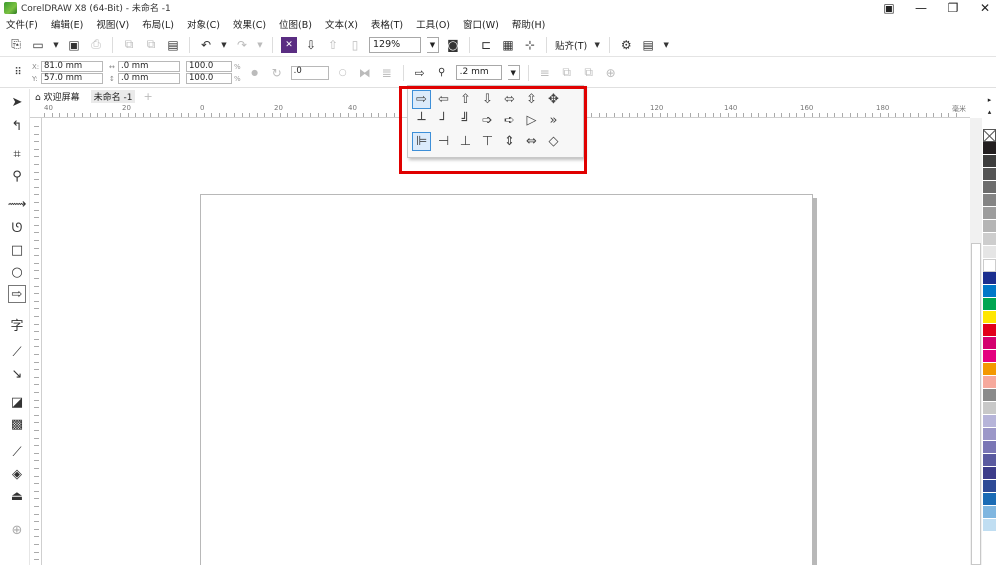  Describe the element at coordinates (589, 73) in the screenshot. I see `to-back-icon: ⧉` at that location.